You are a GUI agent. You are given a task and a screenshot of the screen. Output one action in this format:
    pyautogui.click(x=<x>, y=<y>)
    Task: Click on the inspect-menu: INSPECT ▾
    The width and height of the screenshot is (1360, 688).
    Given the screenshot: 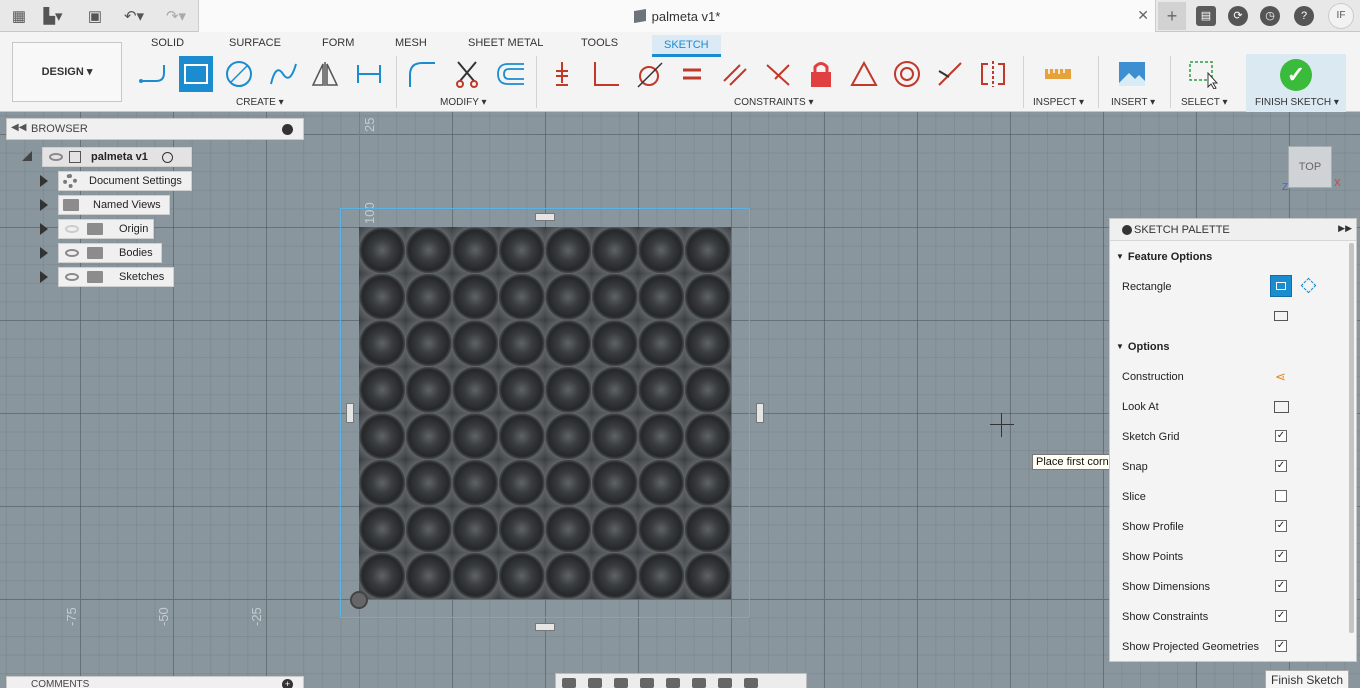 What is the action you would take?
    pyautogui.click(x=1058, y=102)
    